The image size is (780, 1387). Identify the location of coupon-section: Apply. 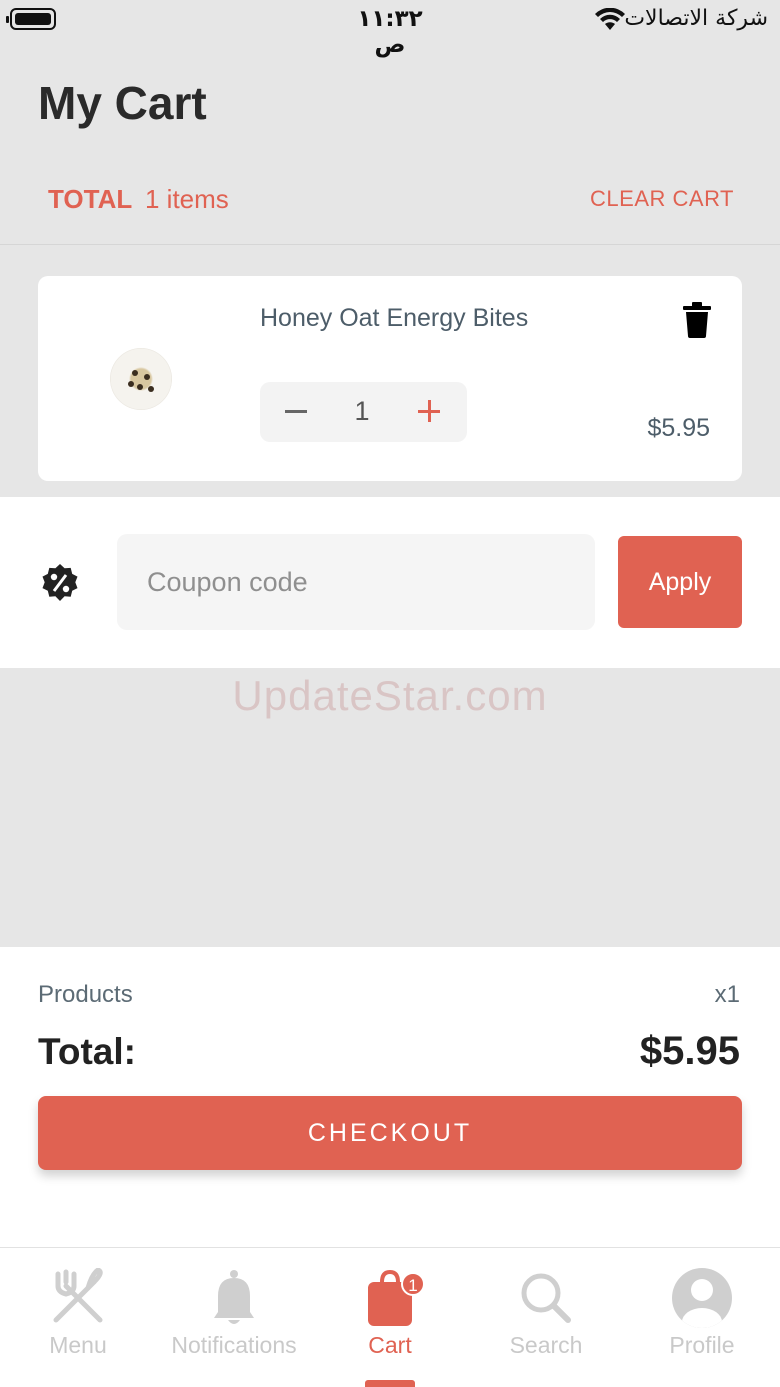
(390, 582).